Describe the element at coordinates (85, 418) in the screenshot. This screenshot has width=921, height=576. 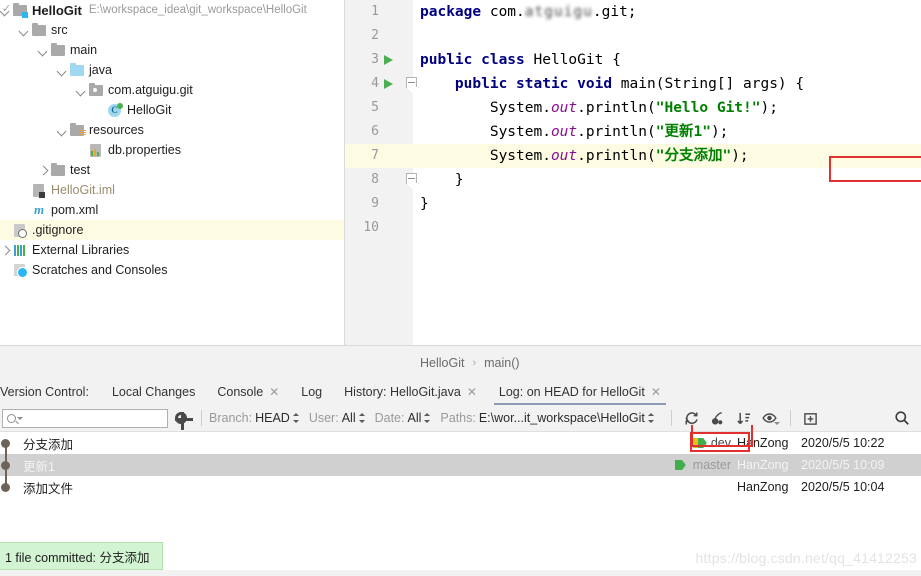
I see `search-input` at that location.